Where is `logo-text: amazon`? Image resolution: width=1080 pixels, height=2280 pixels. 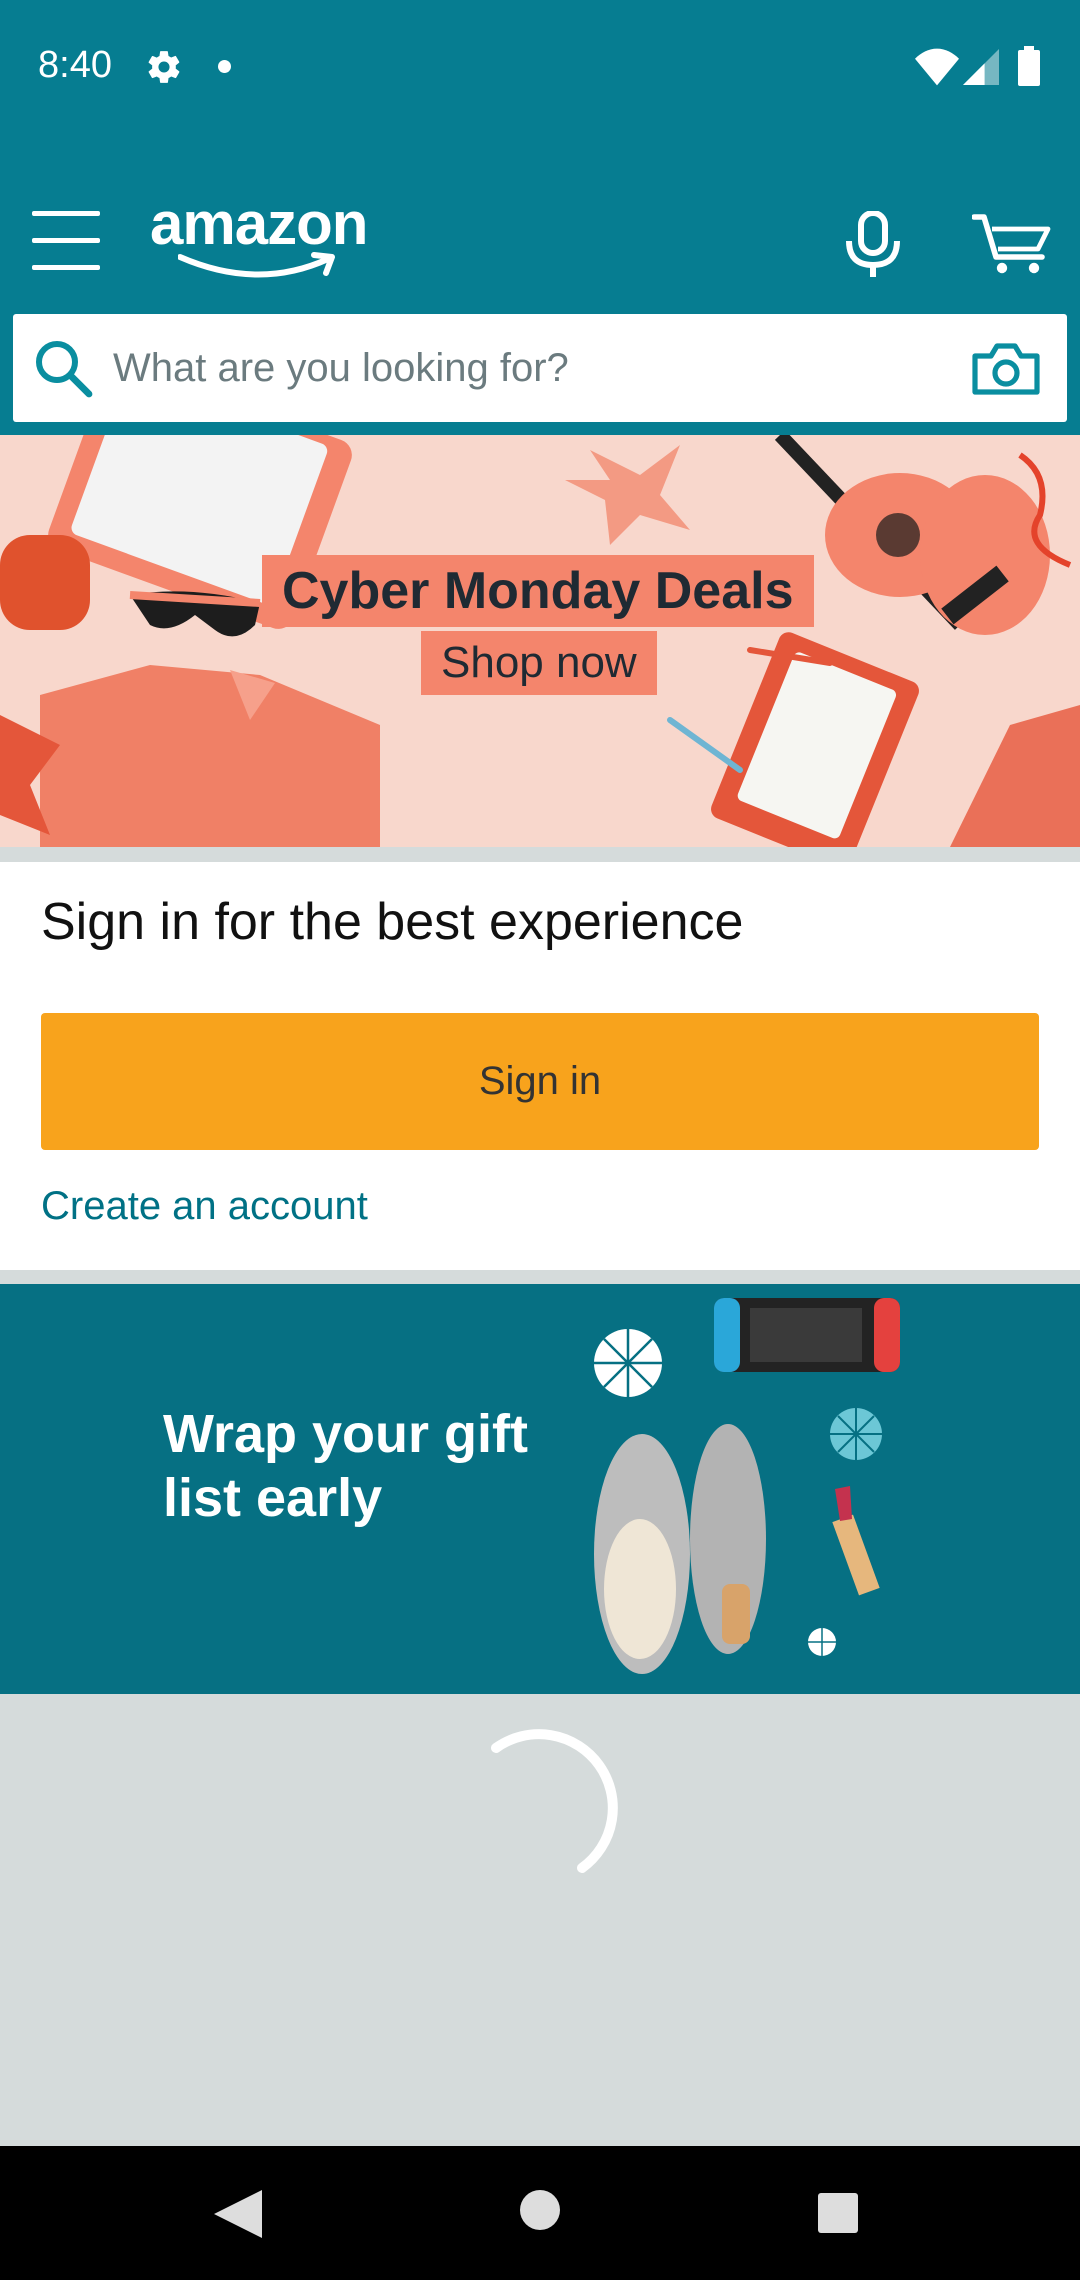
logo-text: amazon is located at coordinates (259, 223).